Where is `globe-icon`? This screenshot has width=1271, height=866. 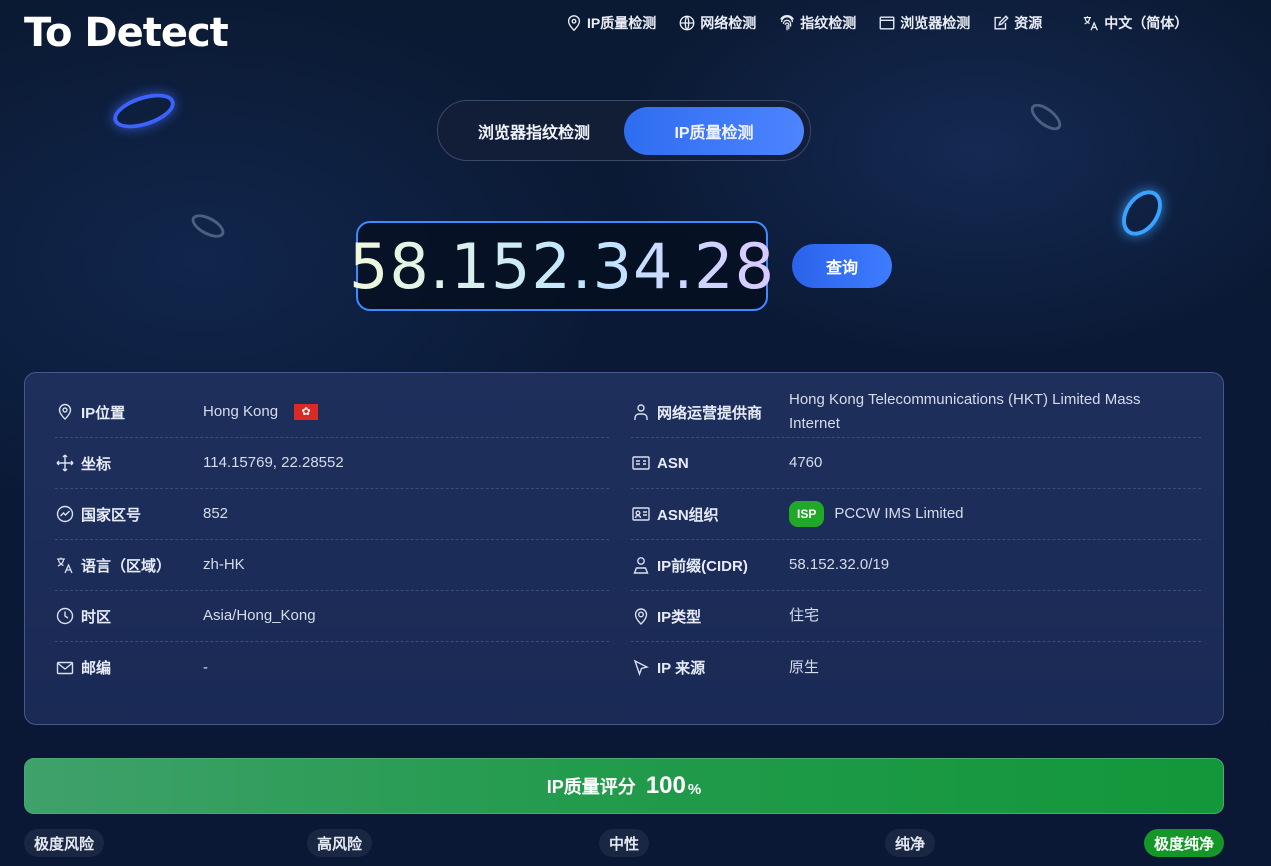 globe-icon is located at coordinates (687, 23).